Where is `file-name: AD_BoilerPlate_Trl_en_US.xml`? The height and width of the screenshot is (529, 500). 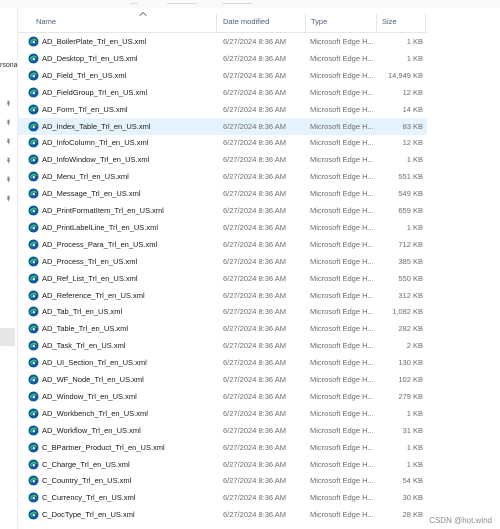
file-name: AD_BoilerPlate_Trl_en_US.xml is located at coordinates (94, 41).